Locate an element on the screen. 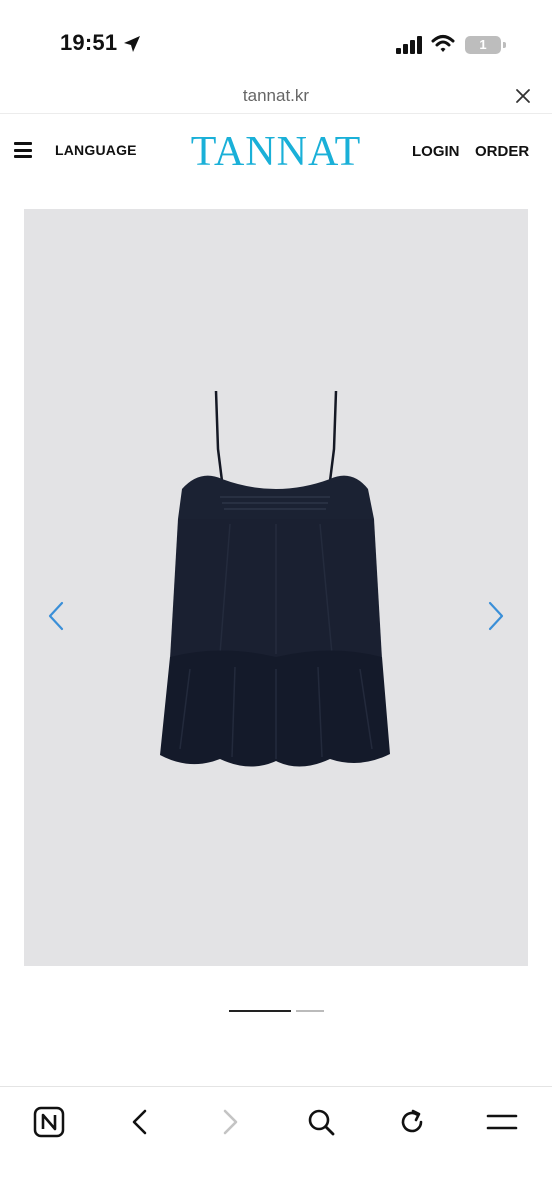 Image resolution: width=552 pixels, height=1200 pixels. location-arrow-icon is located at coordinates (132, 44).